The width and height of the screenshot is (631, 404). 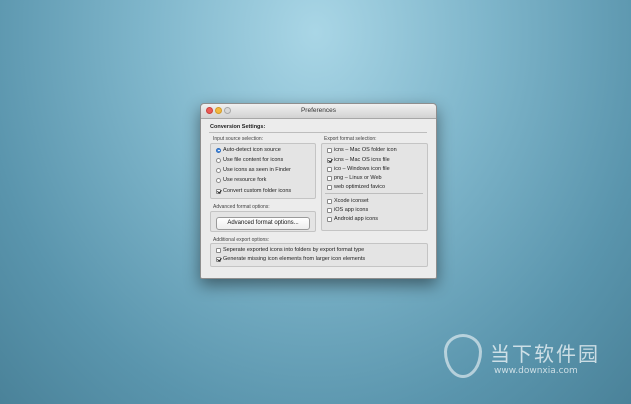 What do you see at coordinates (356, 219) in the screenshot?
I see `checkbox-label: Android app icons` at bounding box center [356, 219].